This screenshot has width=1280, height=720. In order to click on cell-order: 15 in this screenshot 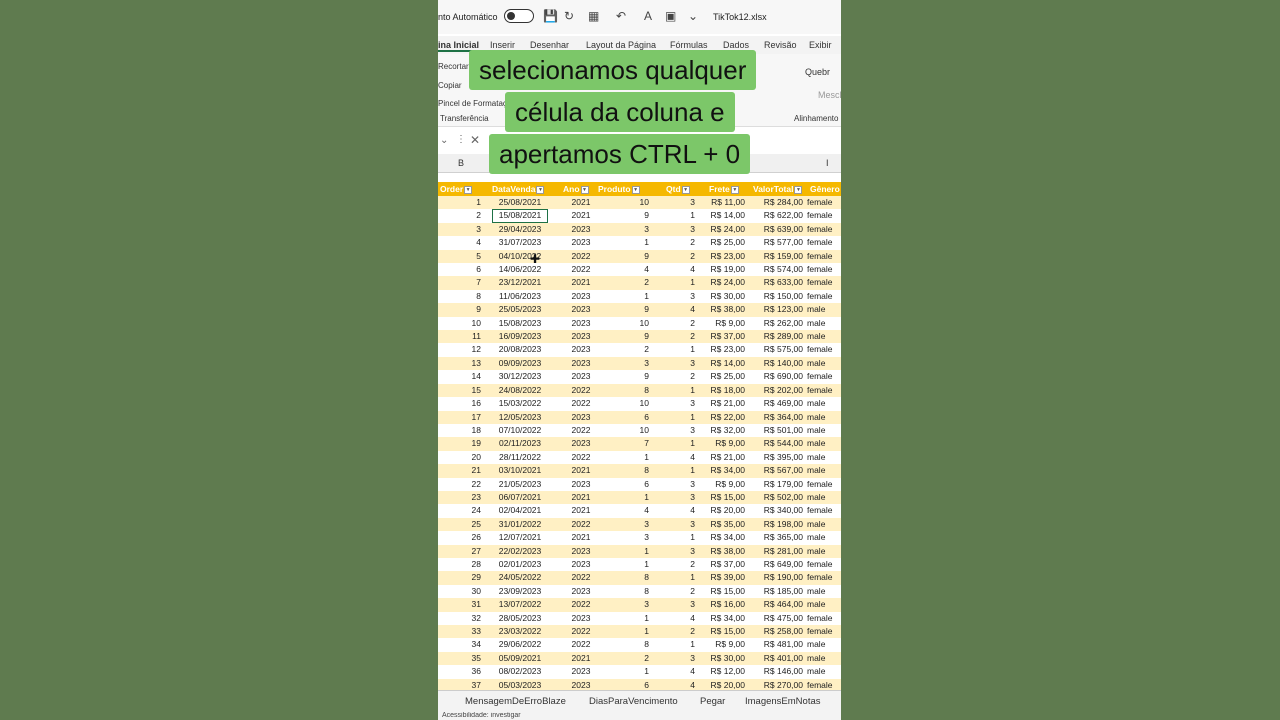, I will do `click(459, 390)`.